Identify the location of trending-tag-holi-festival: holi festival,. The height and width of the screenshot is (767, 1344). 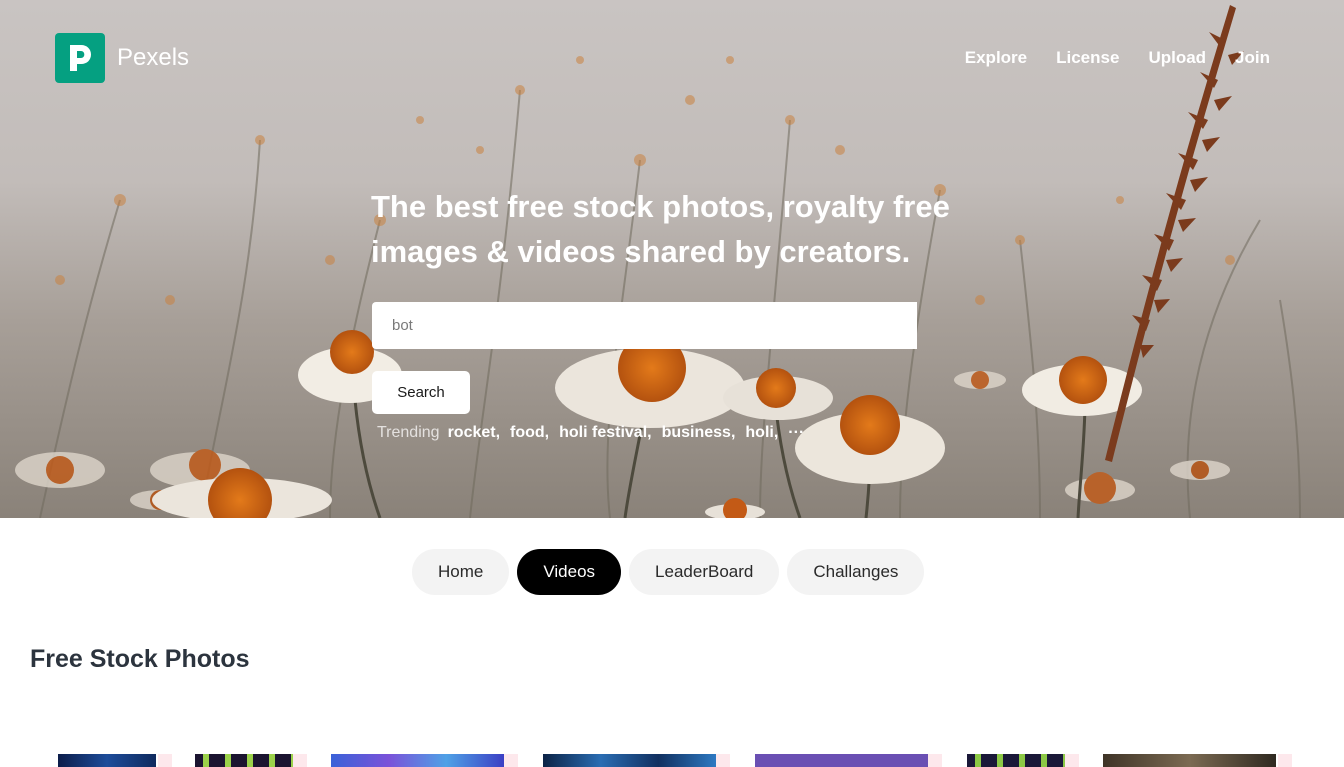
(605, 433).